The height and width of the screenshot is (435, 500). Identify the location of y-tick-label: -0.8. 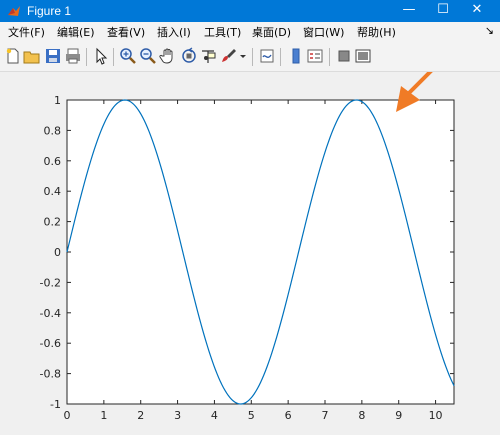
(50, 374).